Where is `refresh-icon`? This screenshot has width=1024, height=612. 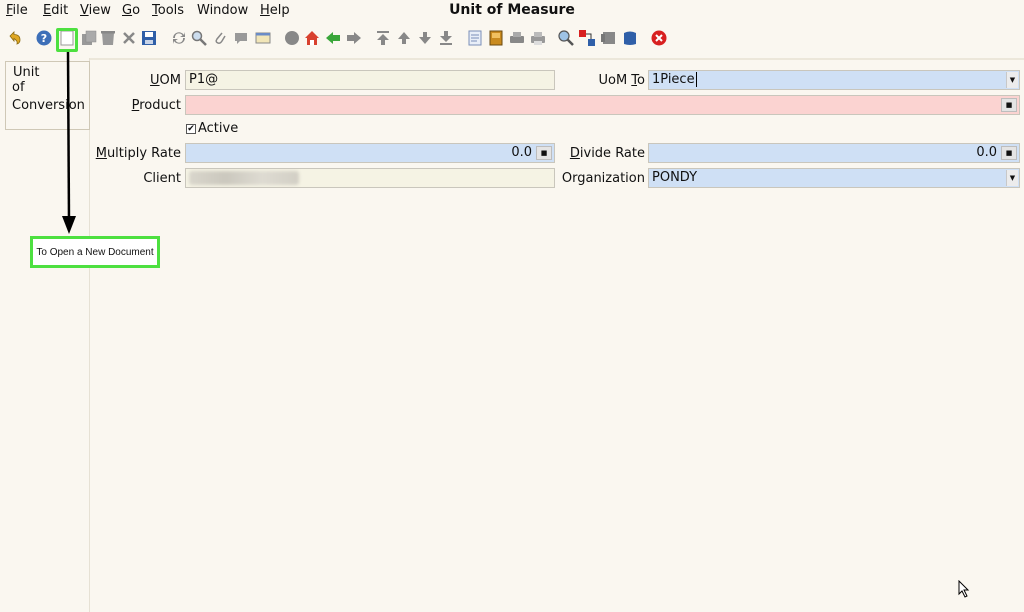 refresh-icon is located at coordinates (179, 38).